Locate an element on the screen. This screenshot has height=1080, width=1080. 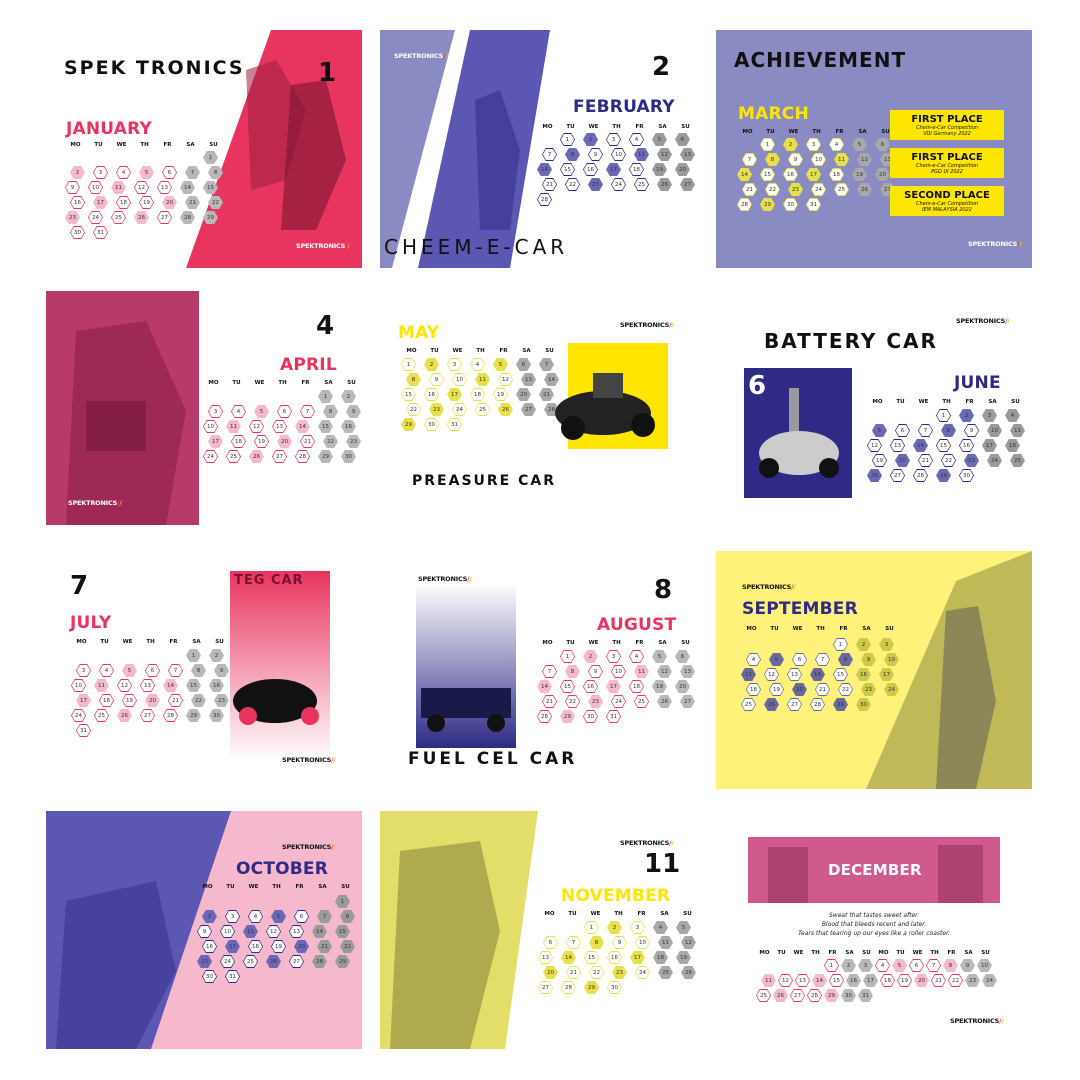
day-cell: 19 is located at coordinates (659, 686).